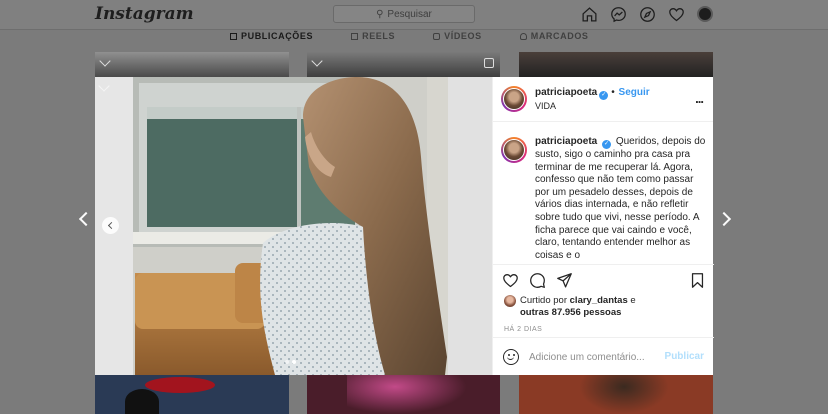 This screenshot has height=414, width=828. What do you see at coordinates (233, 36) in the screenshot?
I see `grid-icon` at bounding box center [233, 36].